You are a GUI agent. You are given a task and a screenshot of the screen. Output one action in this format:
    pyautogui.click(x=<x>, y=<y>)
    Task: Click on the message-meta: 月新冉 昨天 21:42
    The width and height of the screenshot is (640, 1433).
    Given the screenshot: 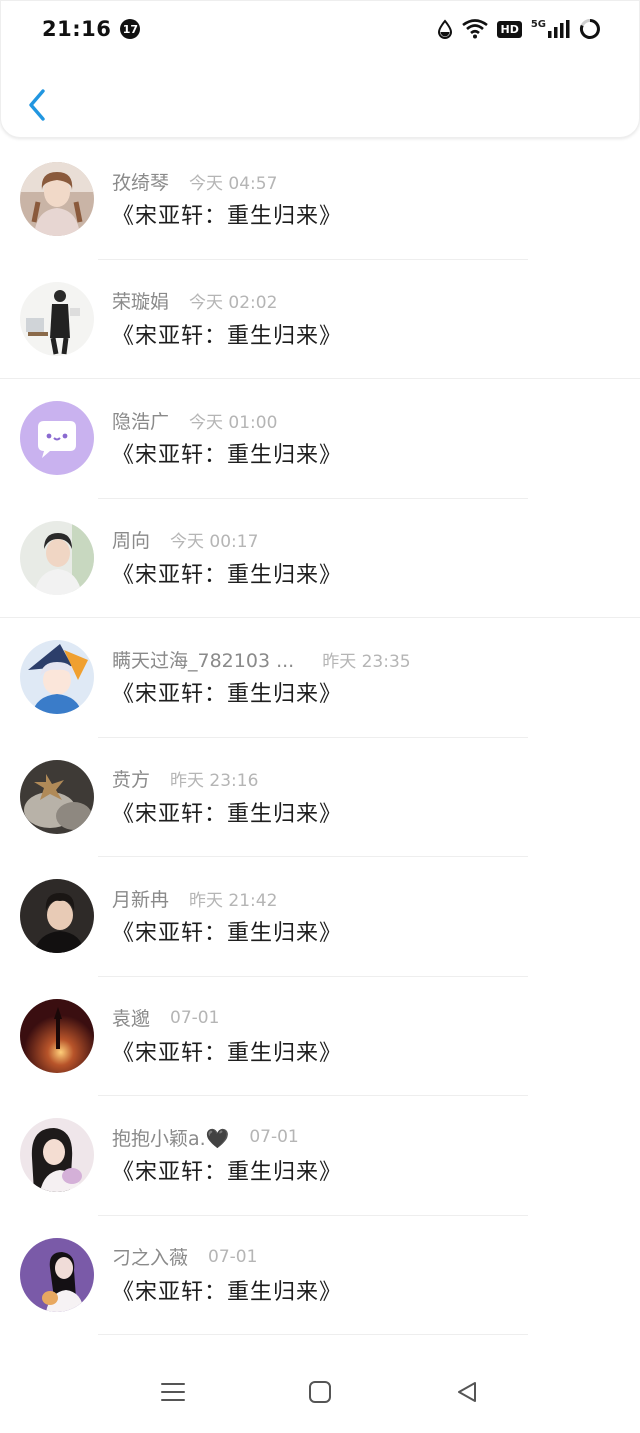 What is the action you would take?
    pyautogui.click(x=194, y=898)
    